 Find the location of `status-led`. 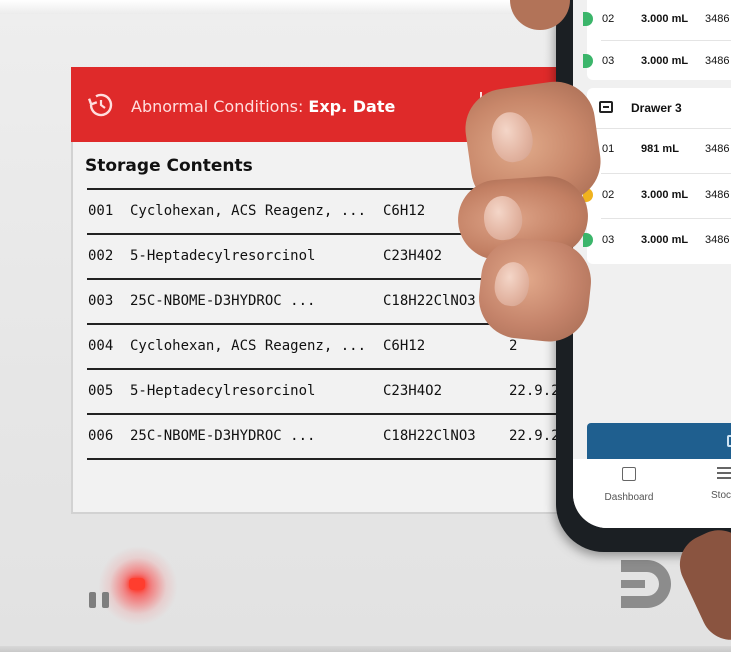

status-led is located at coordinates (137, 584).